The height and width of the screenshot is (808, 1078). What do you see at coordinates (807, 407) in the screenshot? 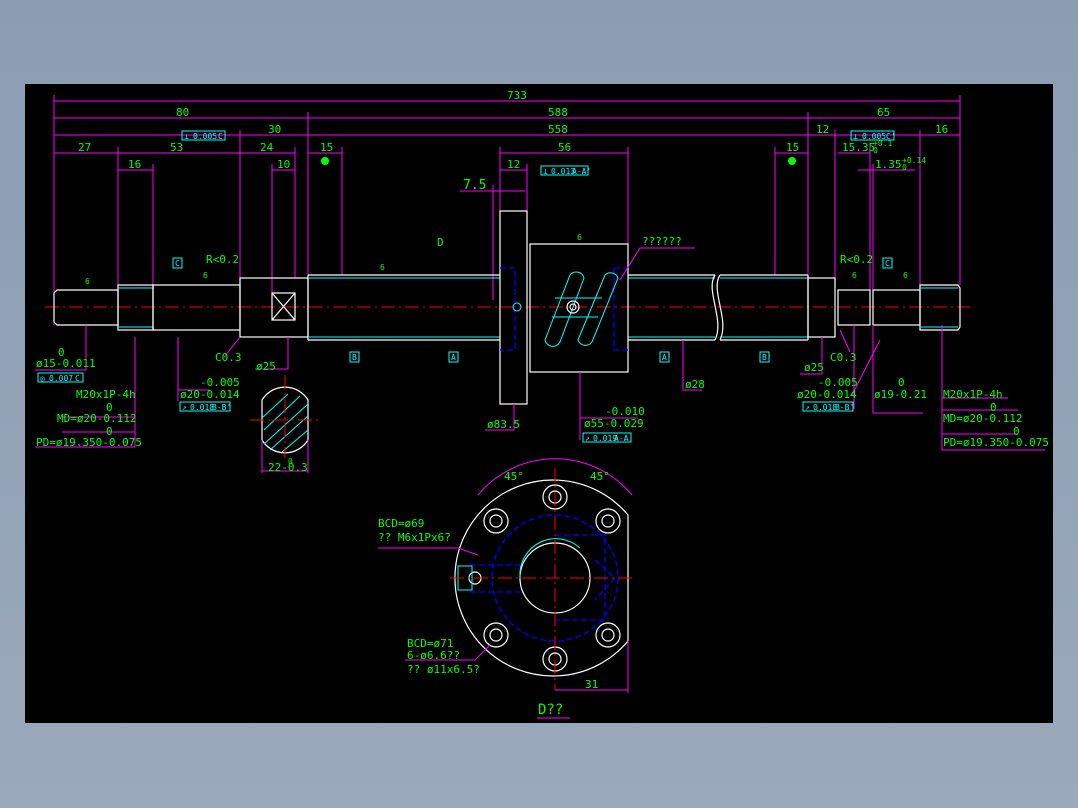
I see `tolerance-frames-runout-right-0: ↗` at bounding box center [807, 407].